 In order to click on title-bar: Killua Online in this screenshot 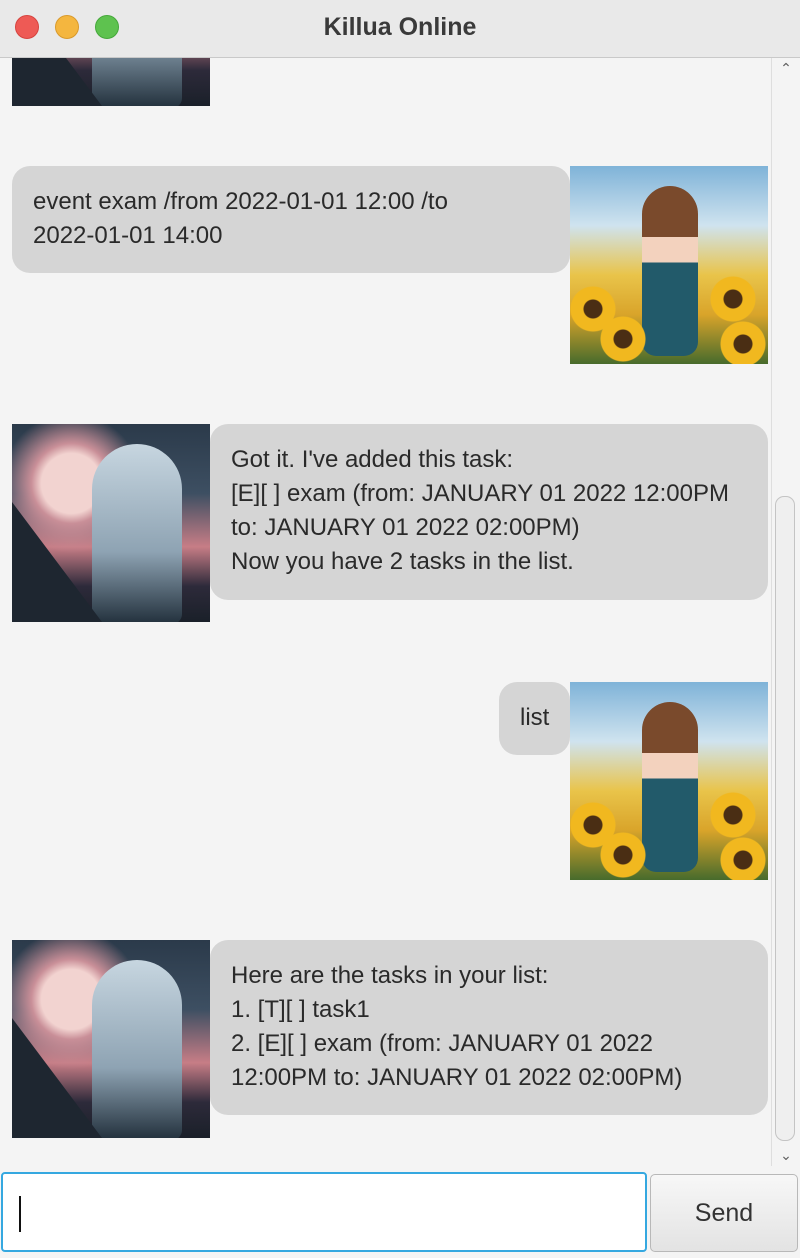, I will do `click(400, 29)`.